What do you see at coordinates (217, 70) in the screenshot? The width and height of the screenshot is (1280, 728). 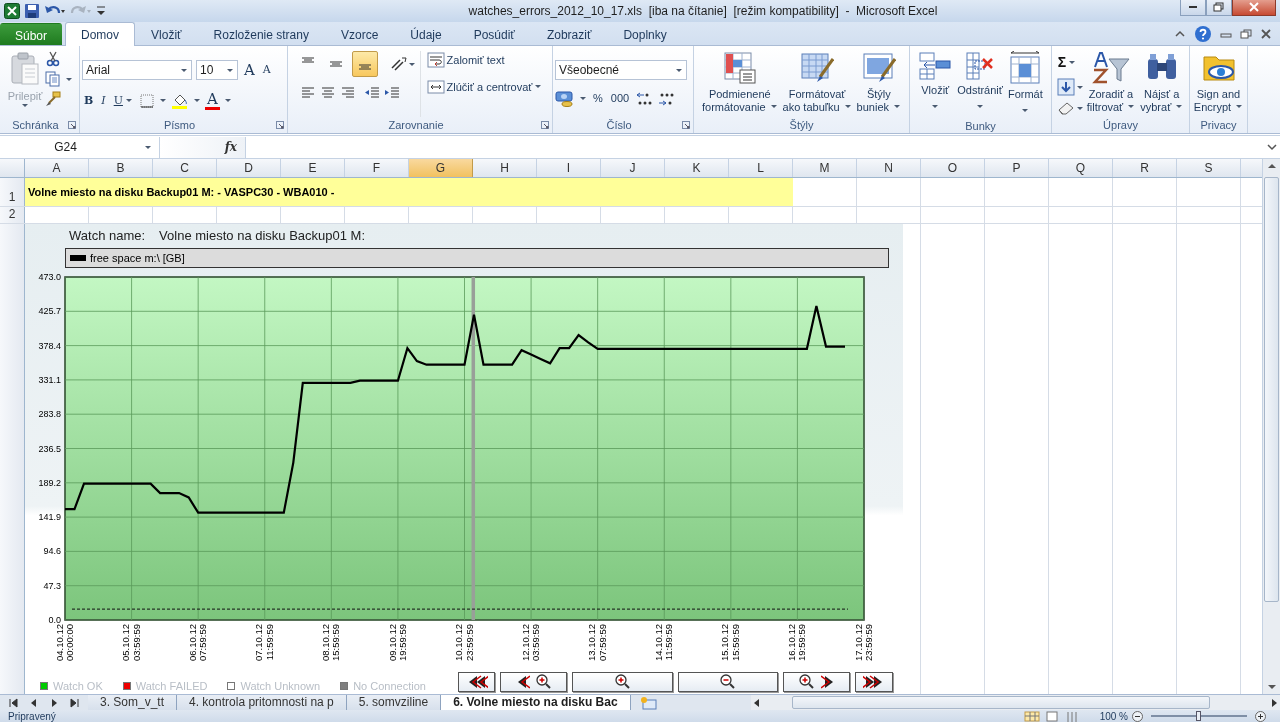 I see `font-size-dropdown: 10` at bounding box center [217, 70].